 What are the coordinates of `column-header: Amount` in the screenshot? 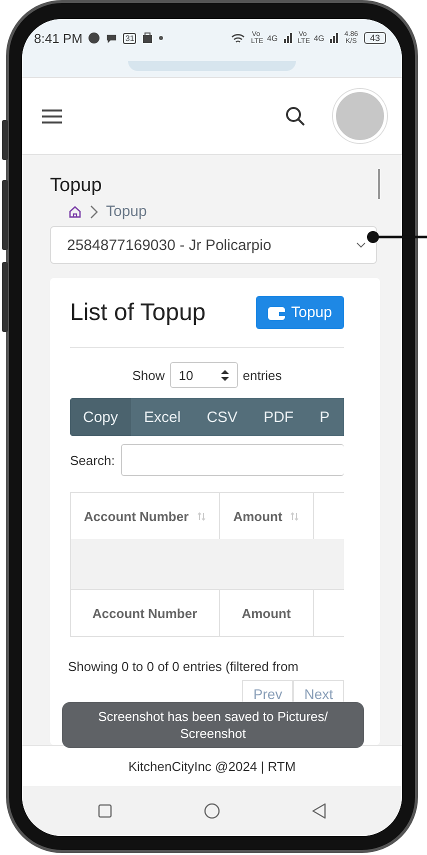 It's located at (267, 516).